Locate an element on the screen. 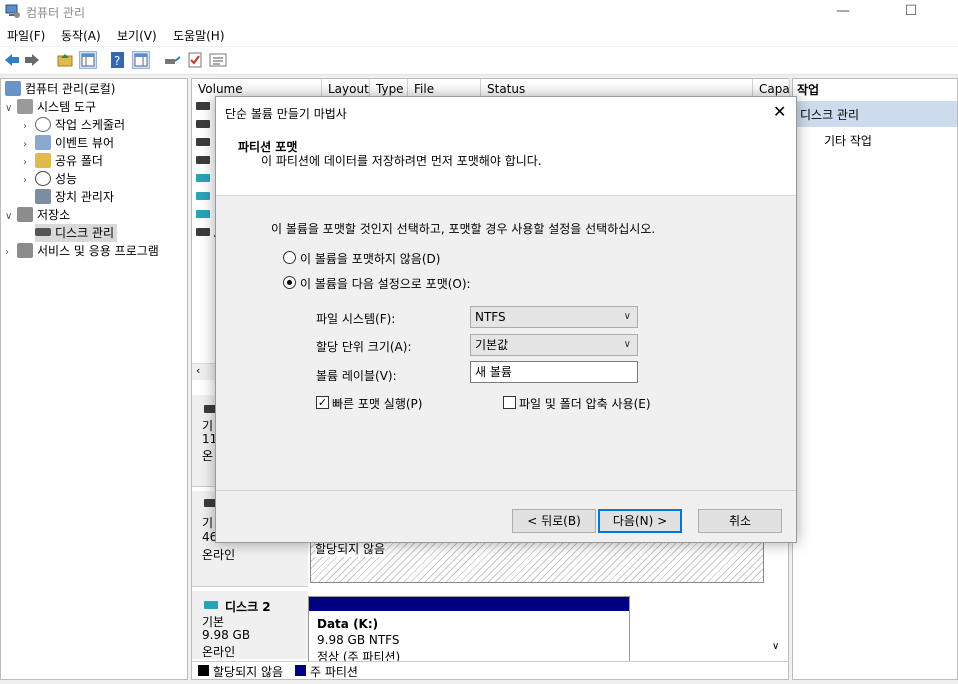 This screenshot has height=684, width=958. maximize-button: ☐ is located at coordinates (911, 12).